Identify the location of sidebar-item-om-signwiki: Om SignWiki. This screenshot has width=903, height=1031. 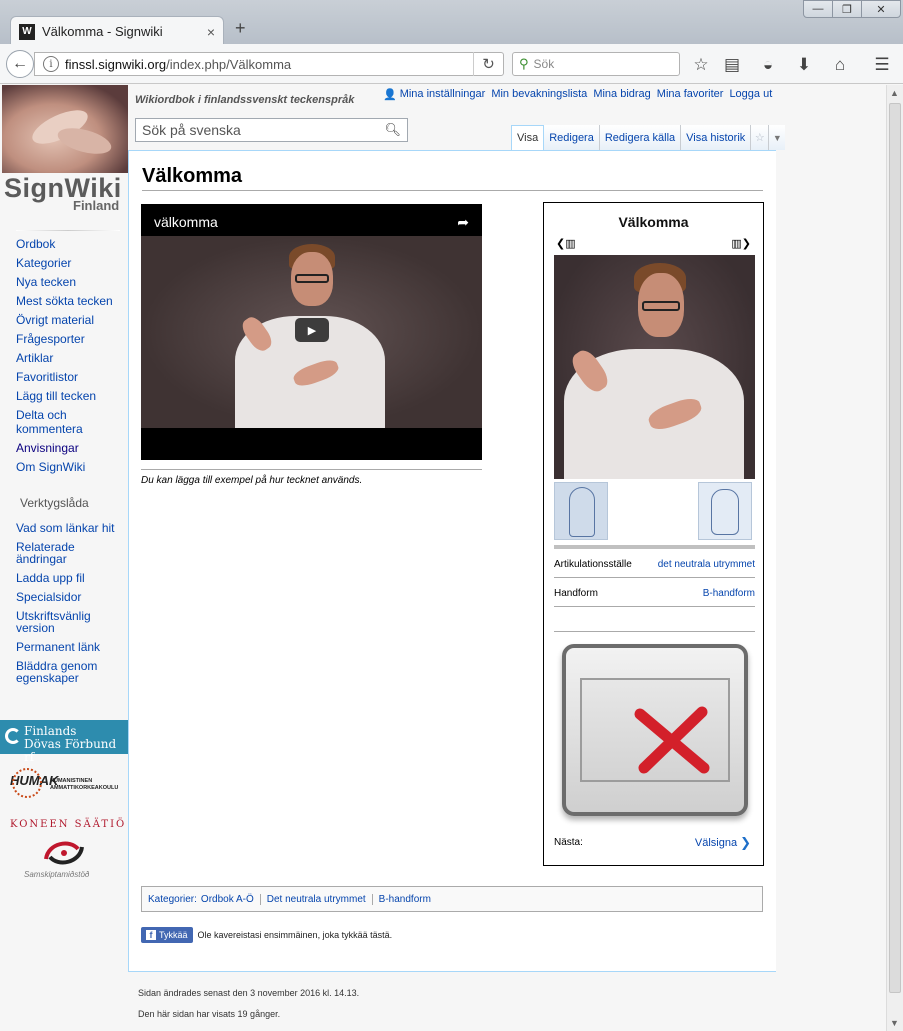
(71, 467).